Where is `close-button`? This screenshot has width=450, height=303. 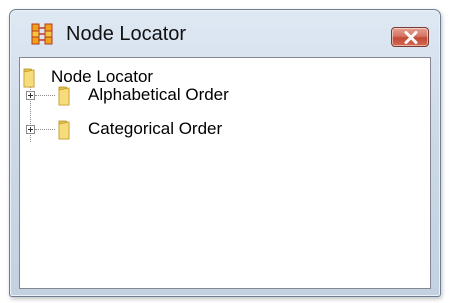
close-button is located at coordinates (410, 37).